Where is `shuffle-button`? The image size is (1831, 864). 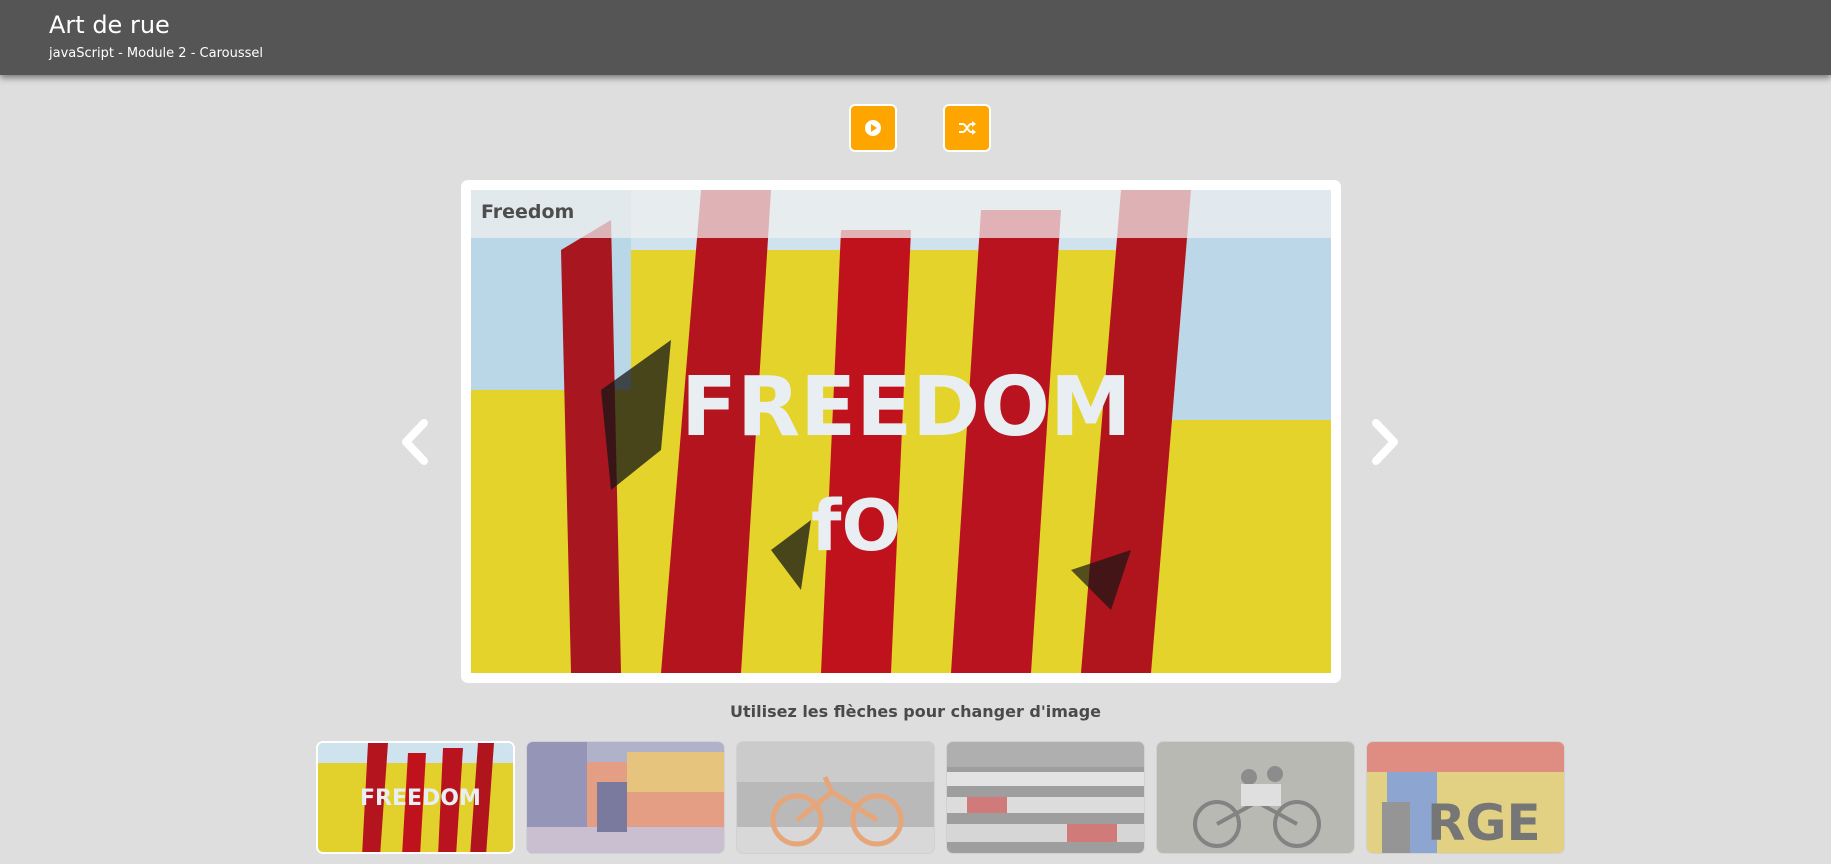
shuffle-button is located at coordinates (967, 128).